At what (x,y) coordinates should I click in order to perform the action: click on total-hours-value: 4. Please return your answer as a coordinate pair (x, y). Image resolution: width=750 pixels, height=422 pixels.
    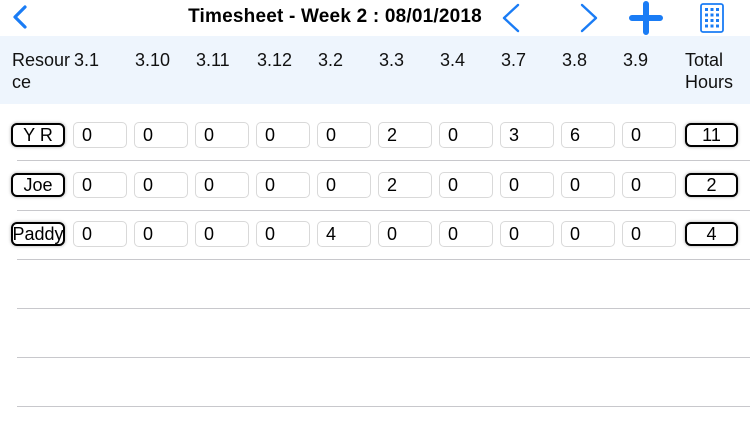
    Looking at the image, I should click on (711, 234).